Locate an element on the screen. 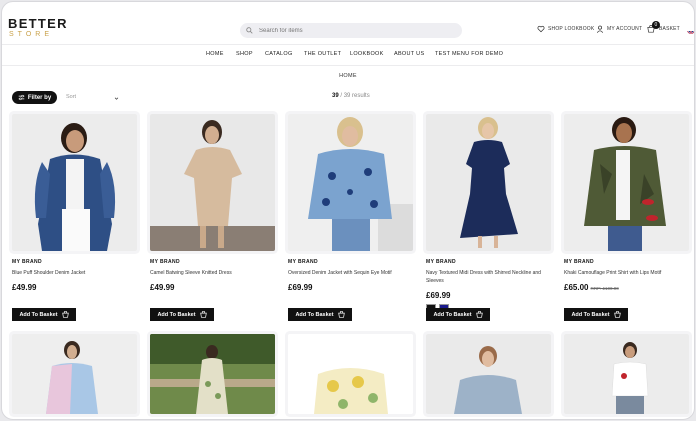 This screenshot has height=421, width=696. shop-lookbook-link: SHOP LOOKBOOK is located at coordinates (565, 29).